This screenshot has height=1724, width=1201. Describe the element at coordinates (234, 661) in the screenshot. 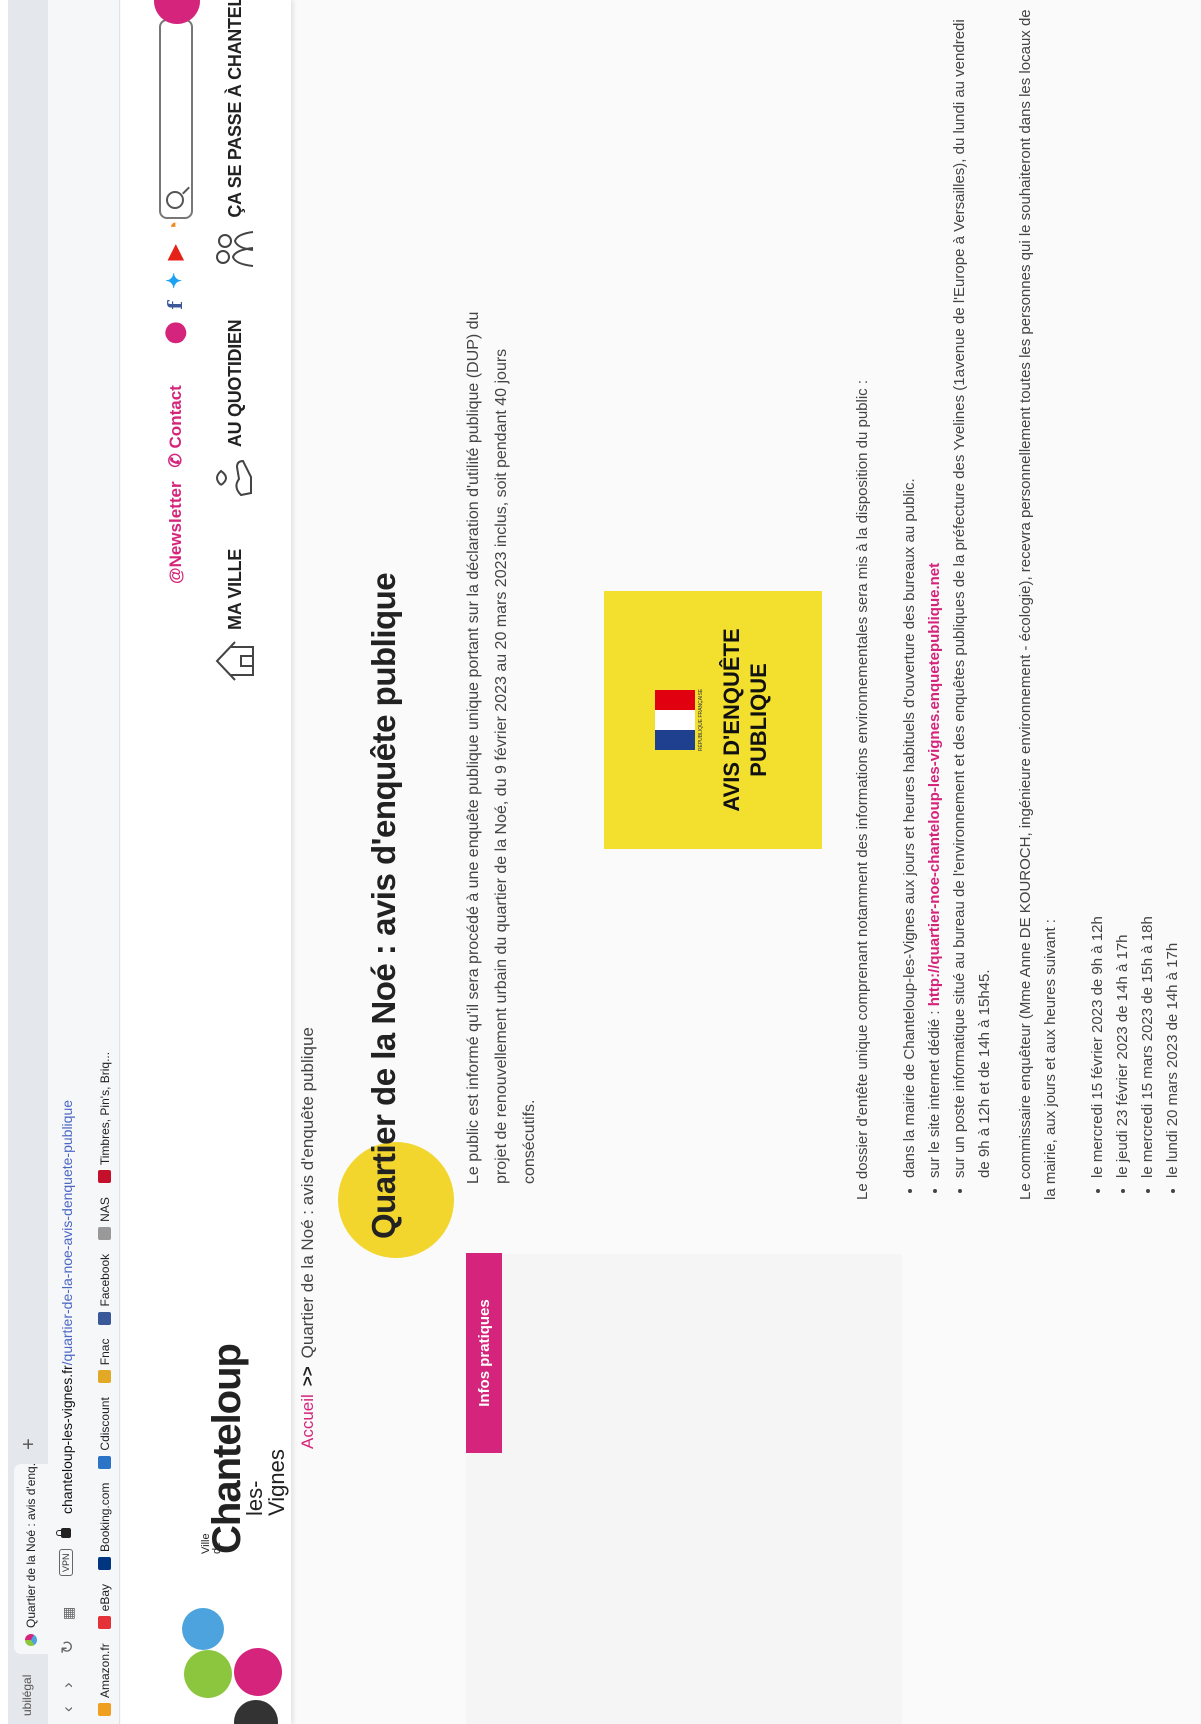

I see `house-icon` at that location.